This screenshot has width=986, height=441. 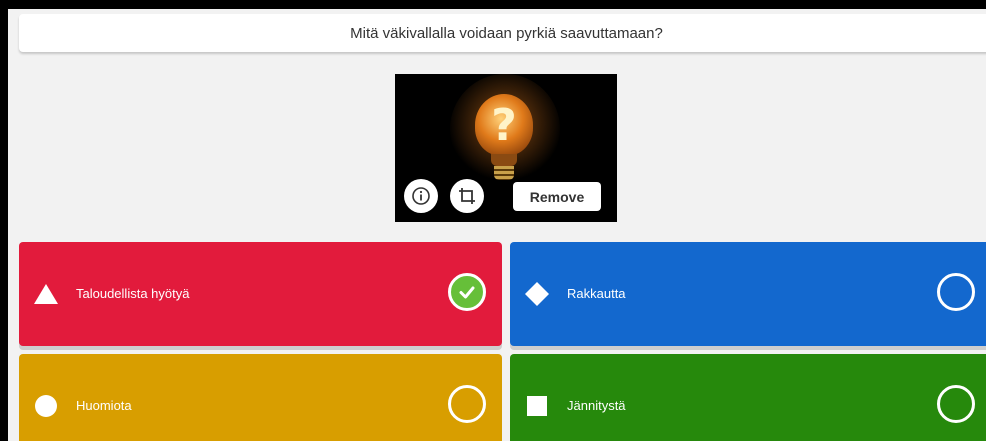 What do you see at coordinates (557, 196) in the screenshot?
I see `remove-image-button: Remove` at bounding box center [557, 196].